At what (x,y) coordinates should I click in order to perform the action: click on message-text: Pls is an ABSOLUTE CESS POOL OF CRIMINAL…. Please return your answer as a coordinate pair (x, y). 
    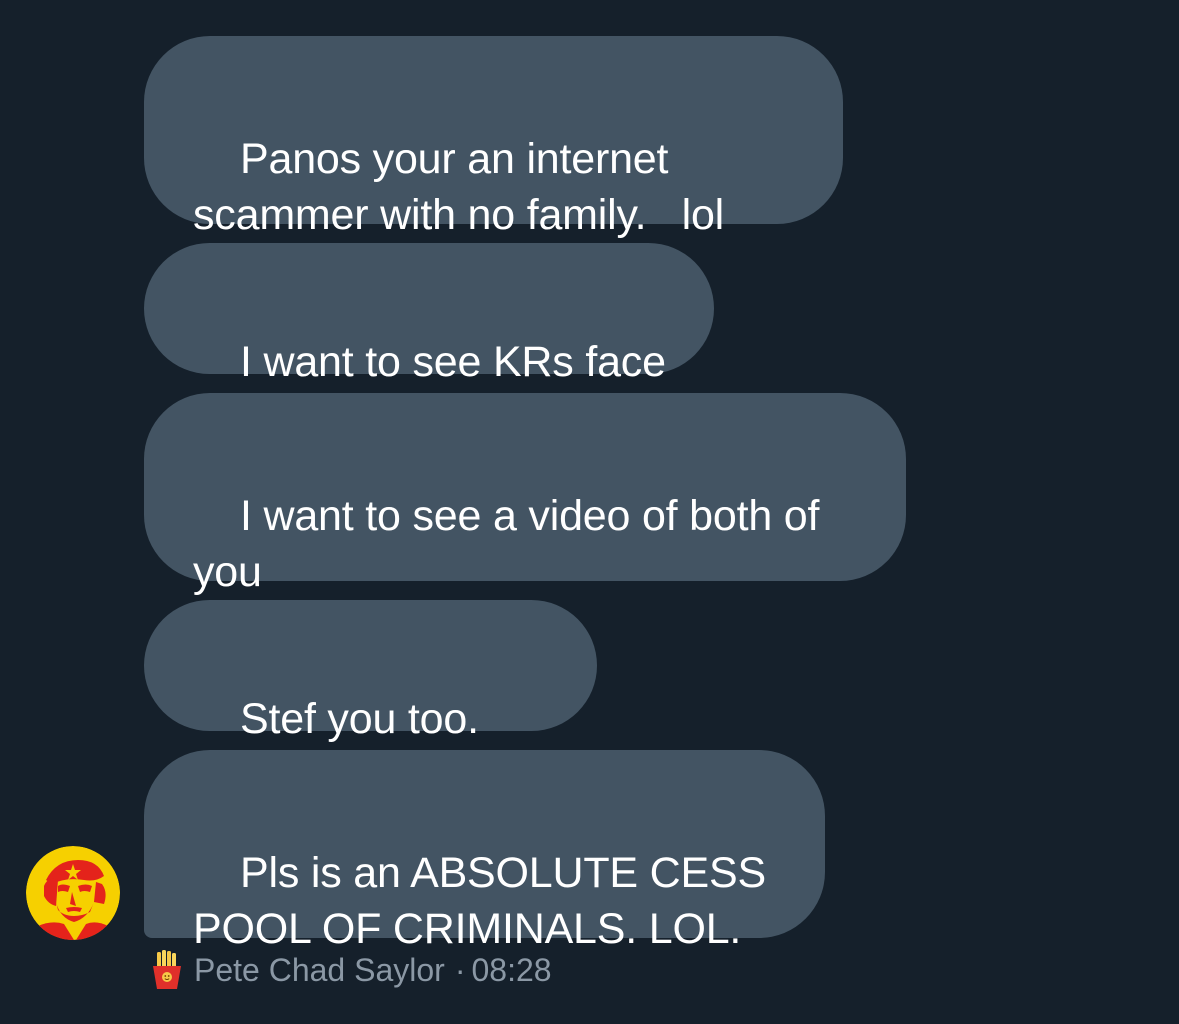
    Looking at the image, I should click on (479, 901).